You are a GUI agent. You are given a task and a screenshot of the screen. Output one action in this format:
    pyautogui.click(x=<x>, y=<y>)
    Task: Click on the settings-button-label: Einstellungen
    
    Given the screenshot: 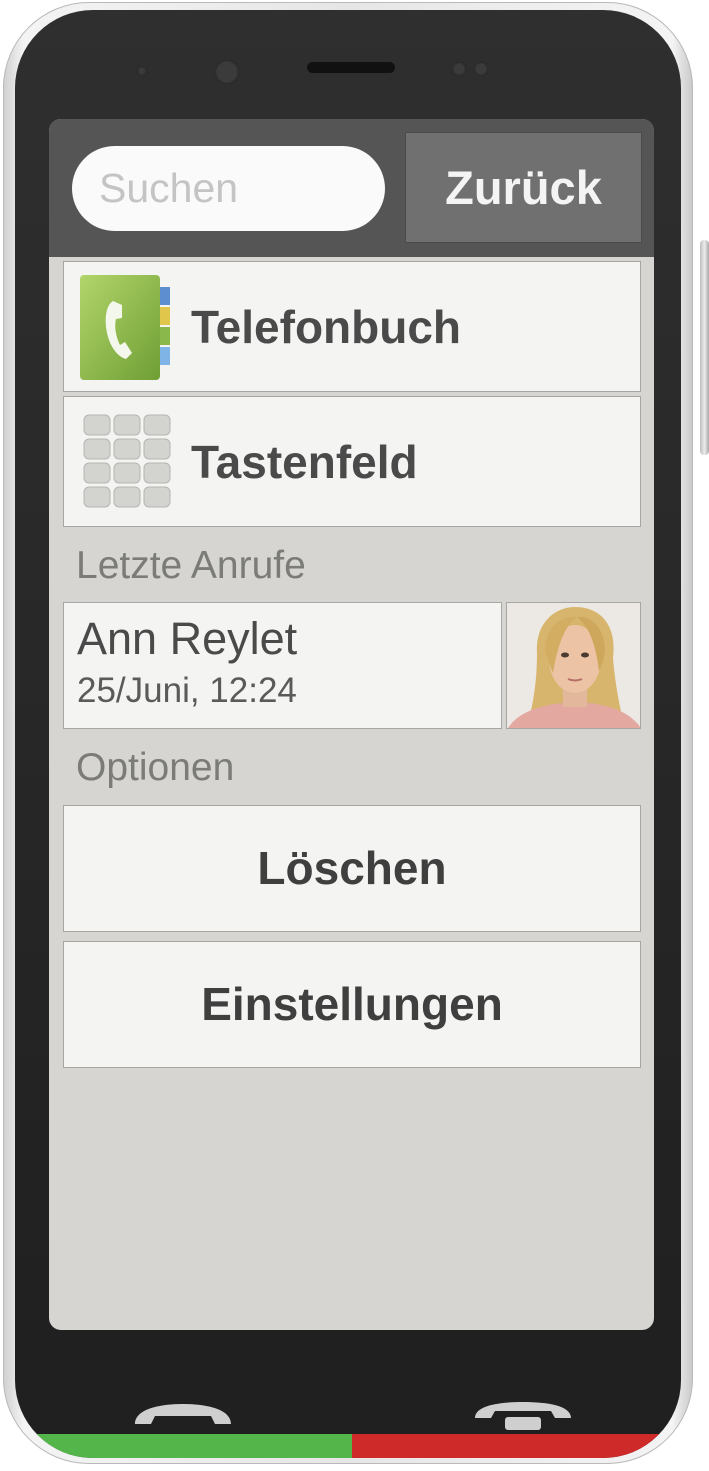 What is the action you would take?
    pyautogui.click(x=352, y=1004)
    